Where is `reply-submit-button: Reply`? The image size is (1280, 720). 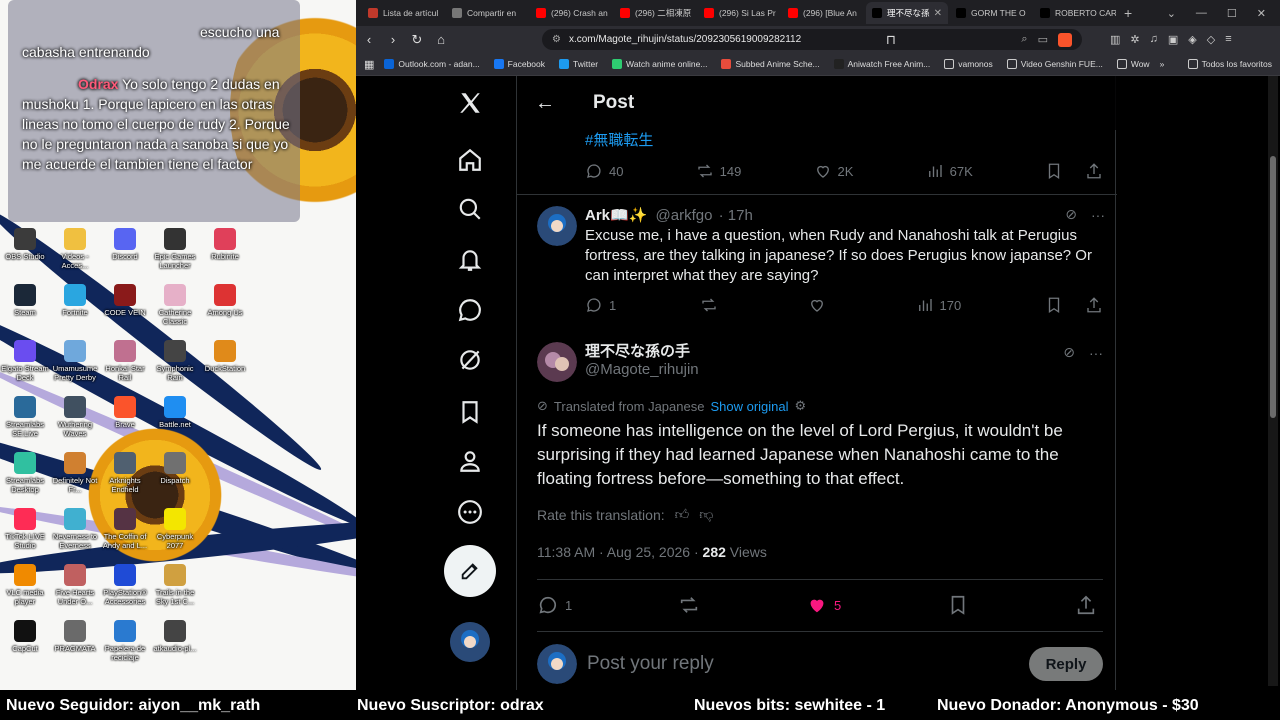
reply-submit-button: Reply is located at coordinates (1066, 664).